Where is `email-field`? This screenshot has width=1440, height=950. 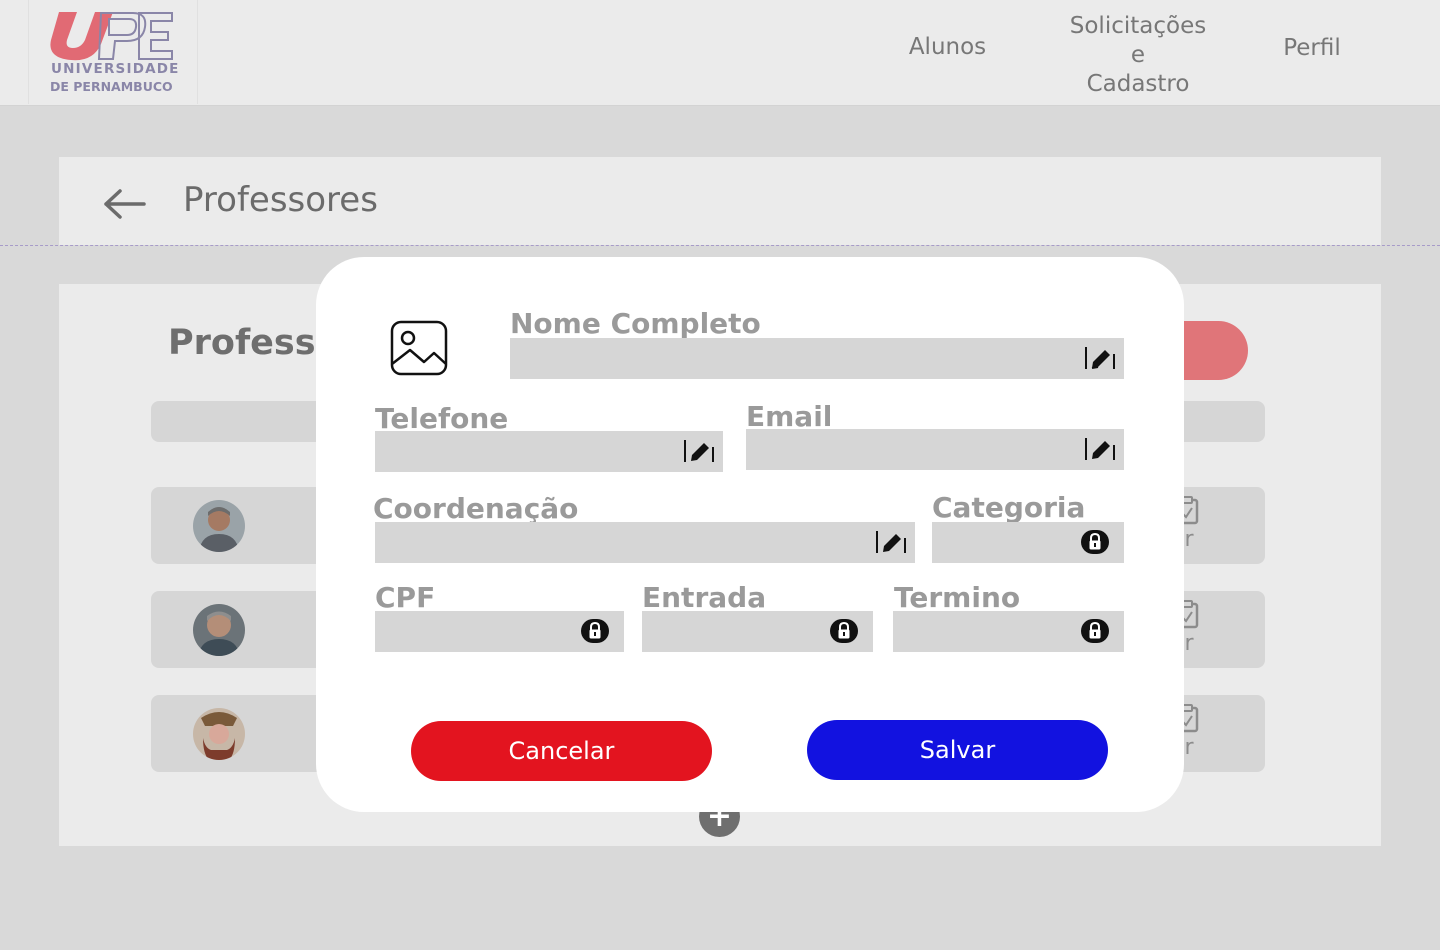 email-field is located at coordinates (935, 449).